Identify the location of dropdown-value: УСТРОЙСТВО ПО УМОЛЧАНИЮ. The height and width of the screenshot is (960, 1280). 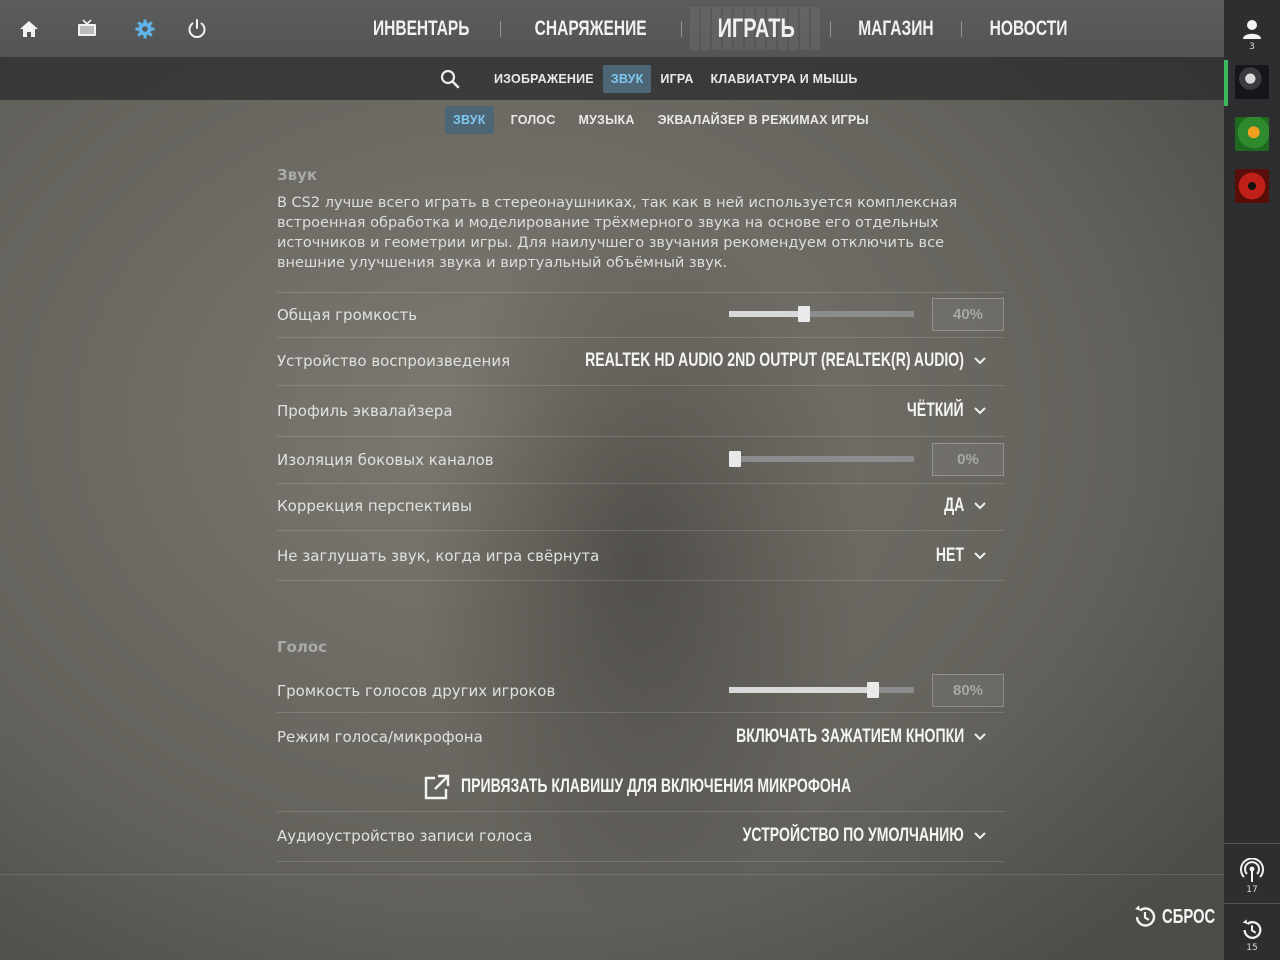
(853, 835).